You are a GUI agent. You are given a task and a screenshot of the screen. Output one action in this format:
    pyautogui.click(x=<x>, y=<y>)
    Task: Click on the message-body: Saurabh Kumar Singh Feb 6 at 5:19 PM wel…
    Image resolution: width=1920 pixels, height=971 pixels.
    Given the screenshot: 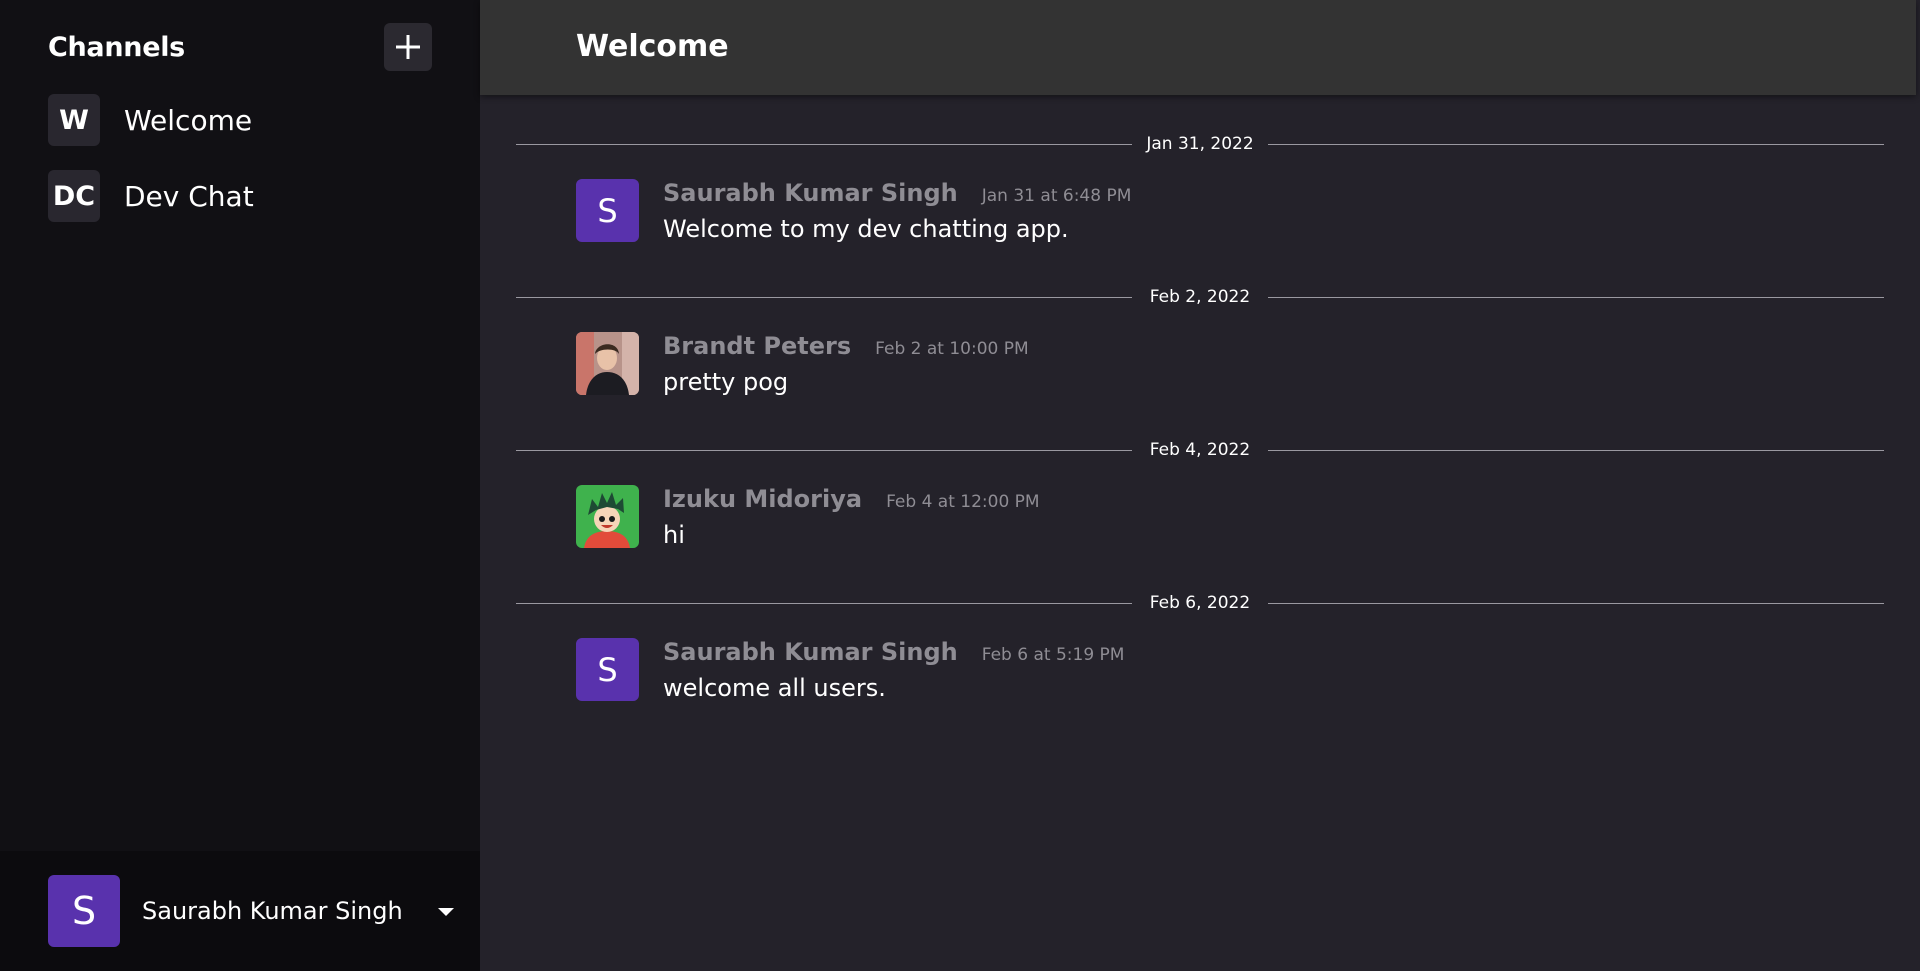 What is the action you would take?
    pyautogui.click(x=893, y=685)
    